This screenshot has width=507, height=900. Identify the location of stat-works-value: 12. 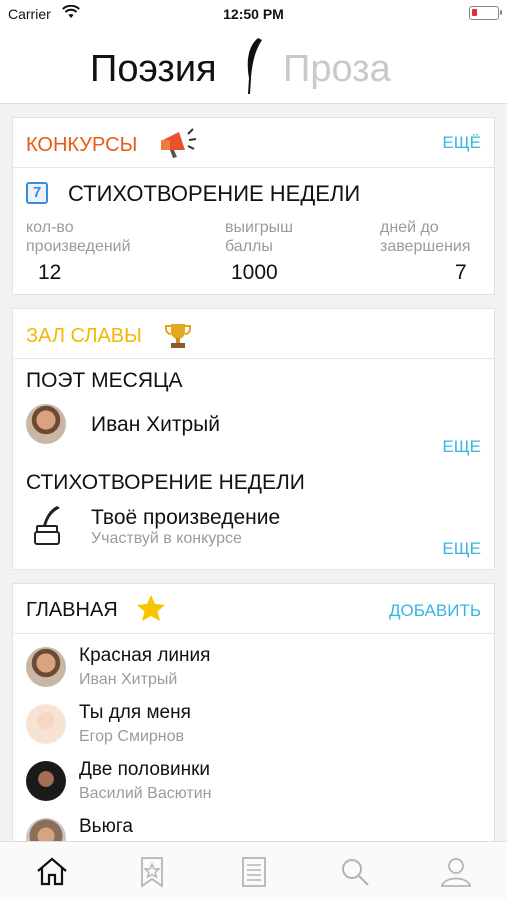
(50, 272).